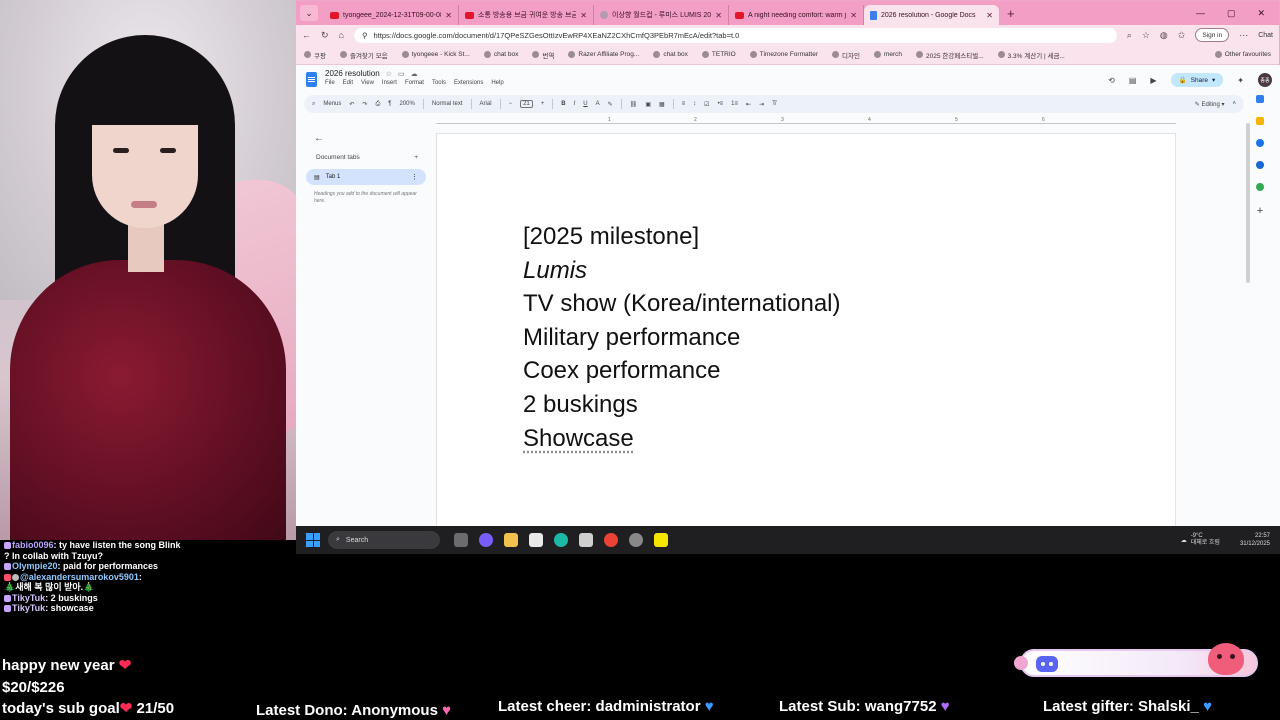 The width and height of the screenshot is (1280, 720). Describe the element at coordinates (1129, 35) in the screenshot. I see `zoom-icon: ⌕` at that location.